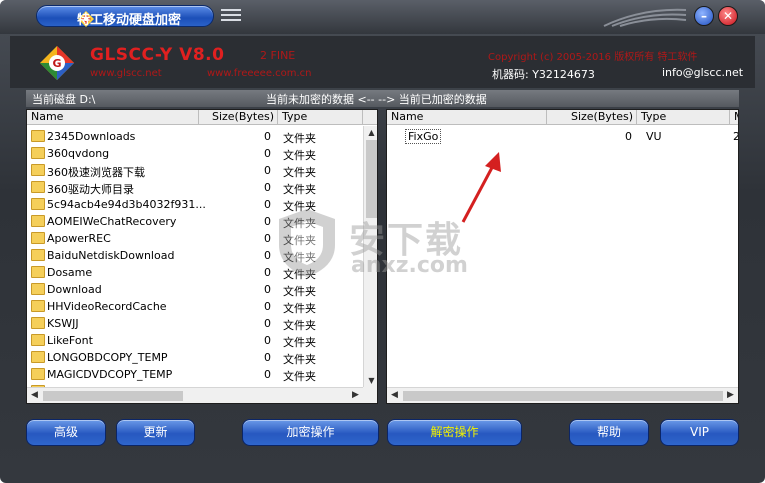 Image resolution: width=765 pixels, height=483 pixels. I want to click on row-name: AOMEIWeChatRecovery, so click(112, 221).